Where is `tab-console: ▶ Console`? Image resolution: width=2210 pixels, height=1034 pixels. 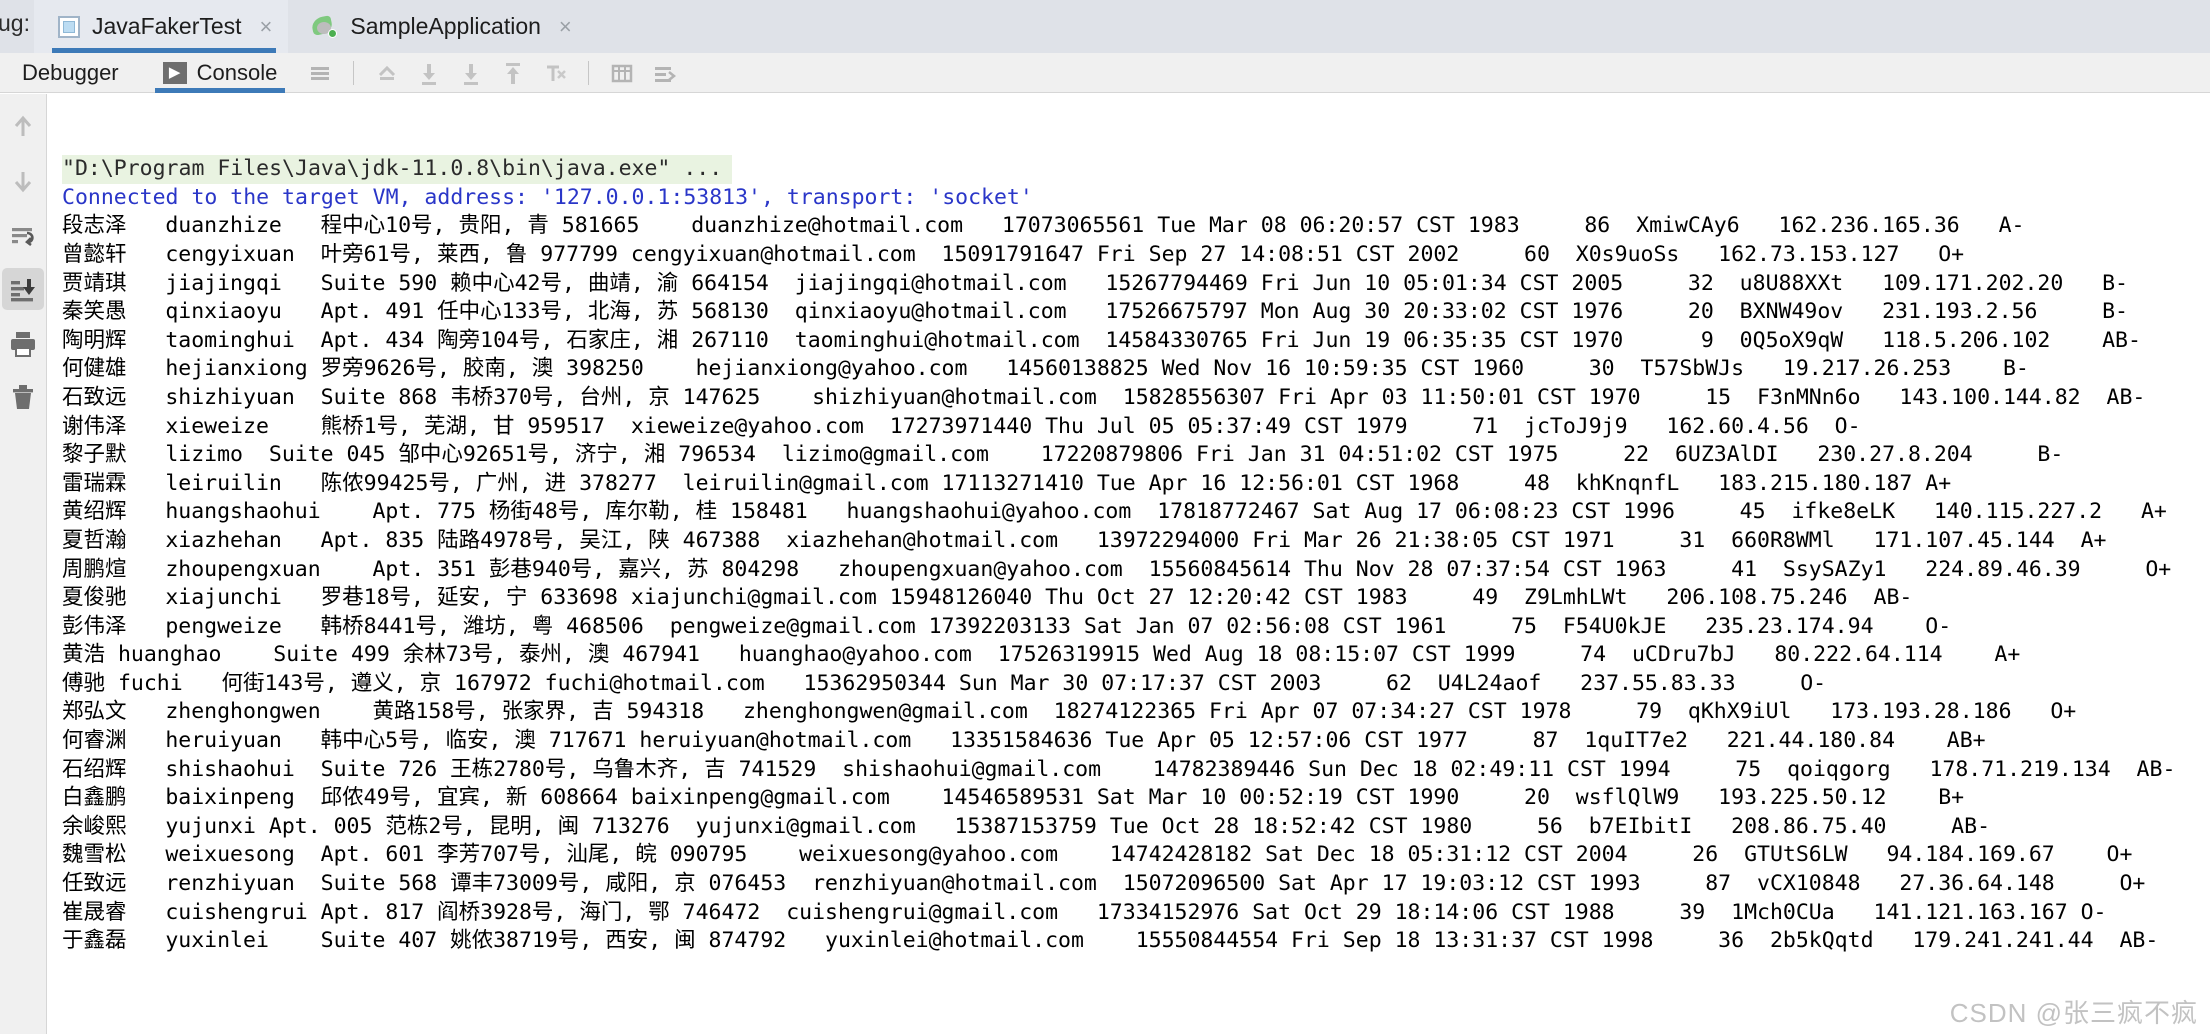
tab-console: ▶ Console is located at coordinates (220, 73).